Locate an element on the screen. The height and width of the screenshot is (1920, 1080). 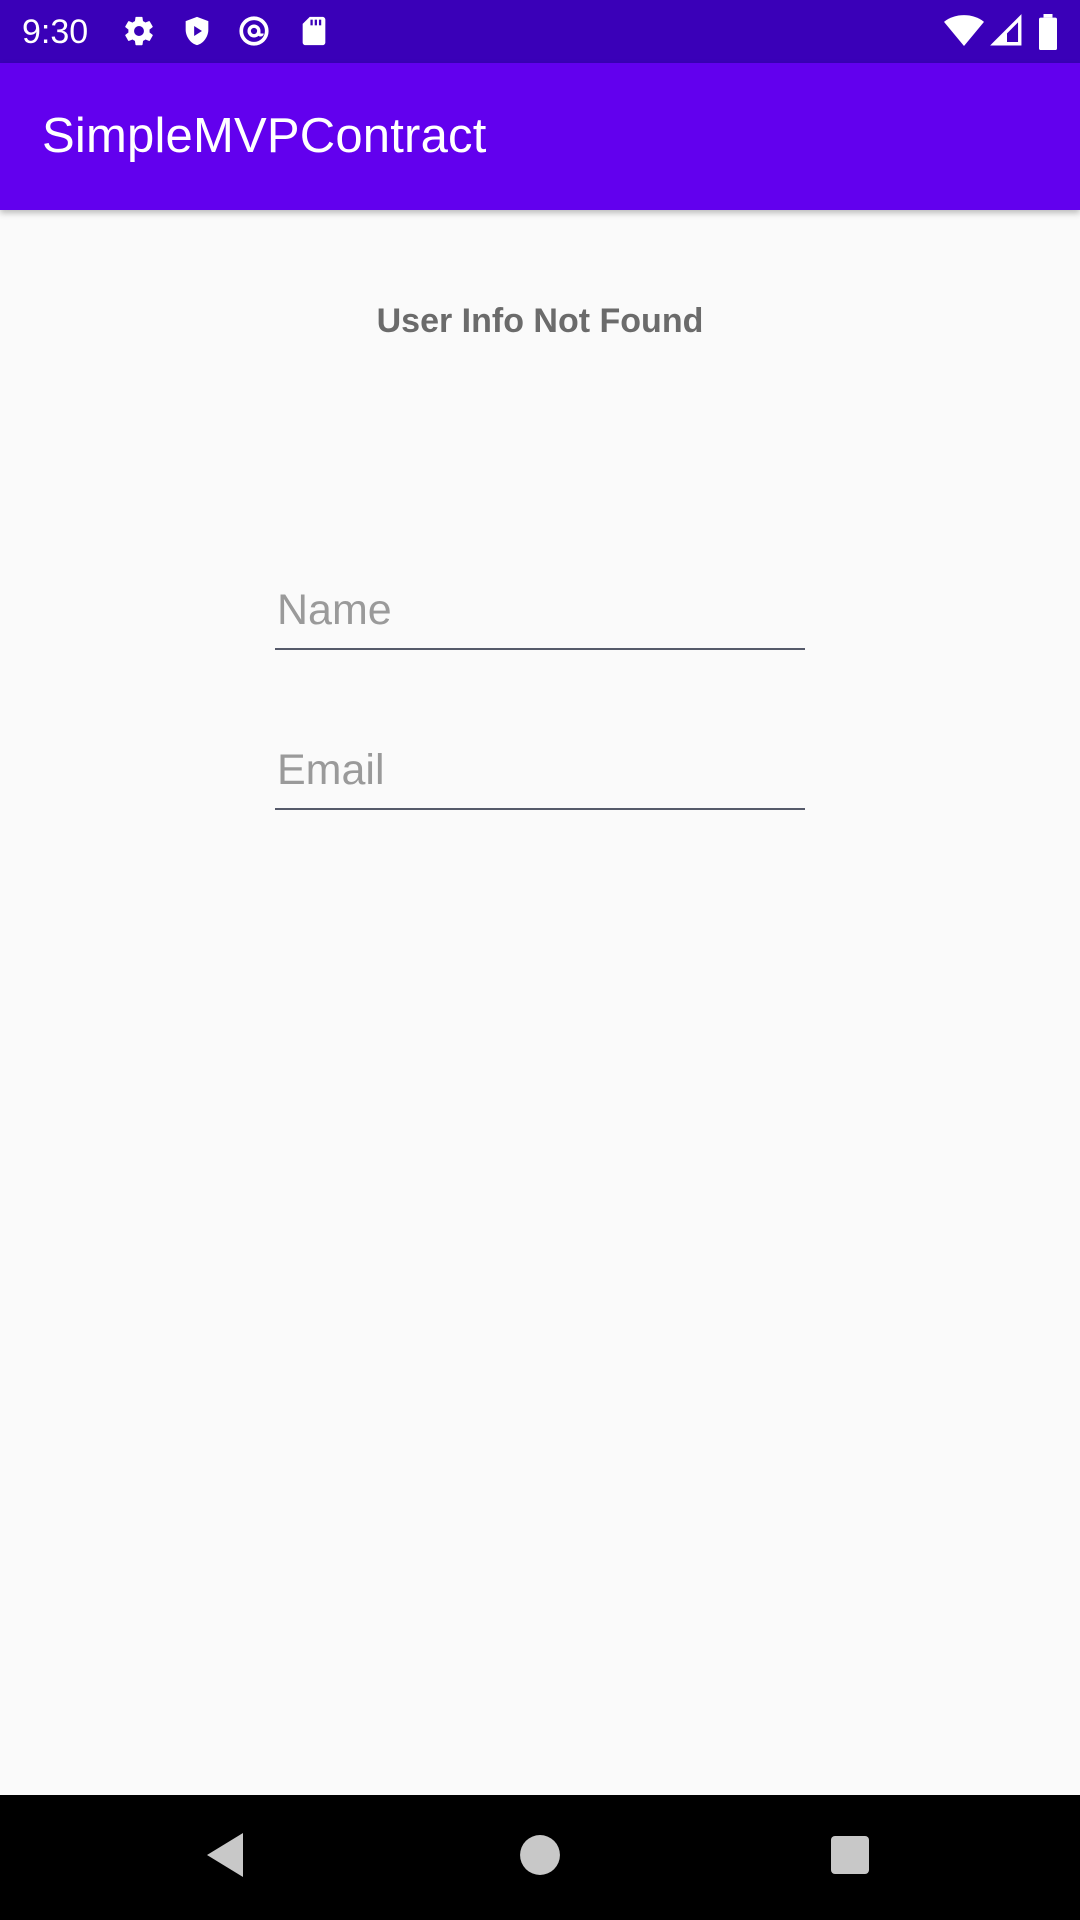
app-bar: SimpleMVPContract is located at coordinates (540, 136).